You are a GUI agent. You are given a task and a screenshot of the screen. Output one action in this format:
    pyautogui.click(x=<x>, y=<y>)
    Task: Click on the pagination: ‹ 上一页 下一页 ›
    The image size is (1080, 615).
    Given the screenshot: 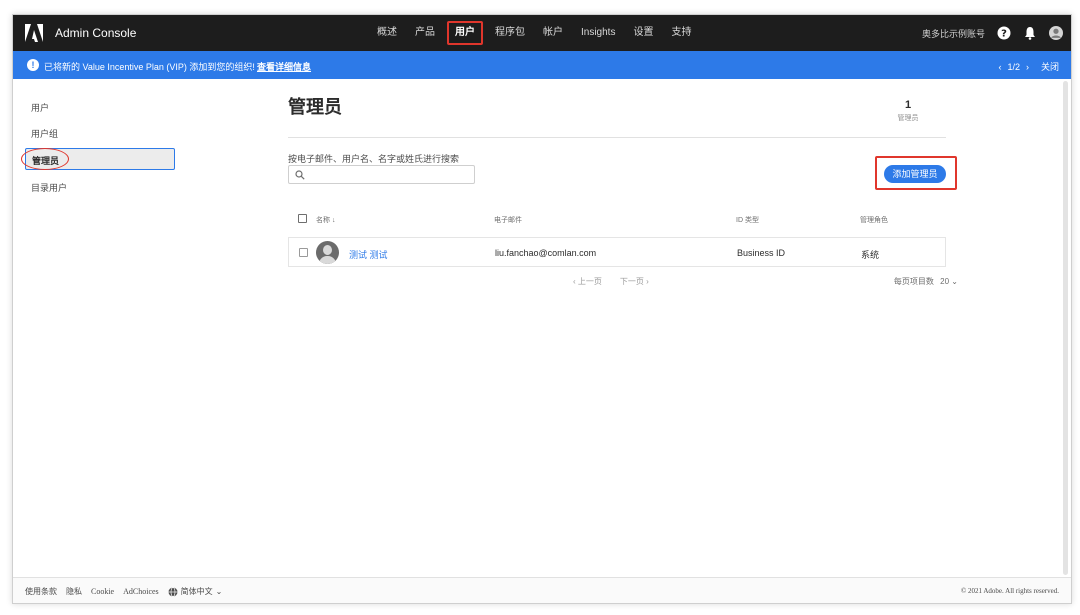 What is the action you would take?
    pyautogui.click(x=611, y=281)
    